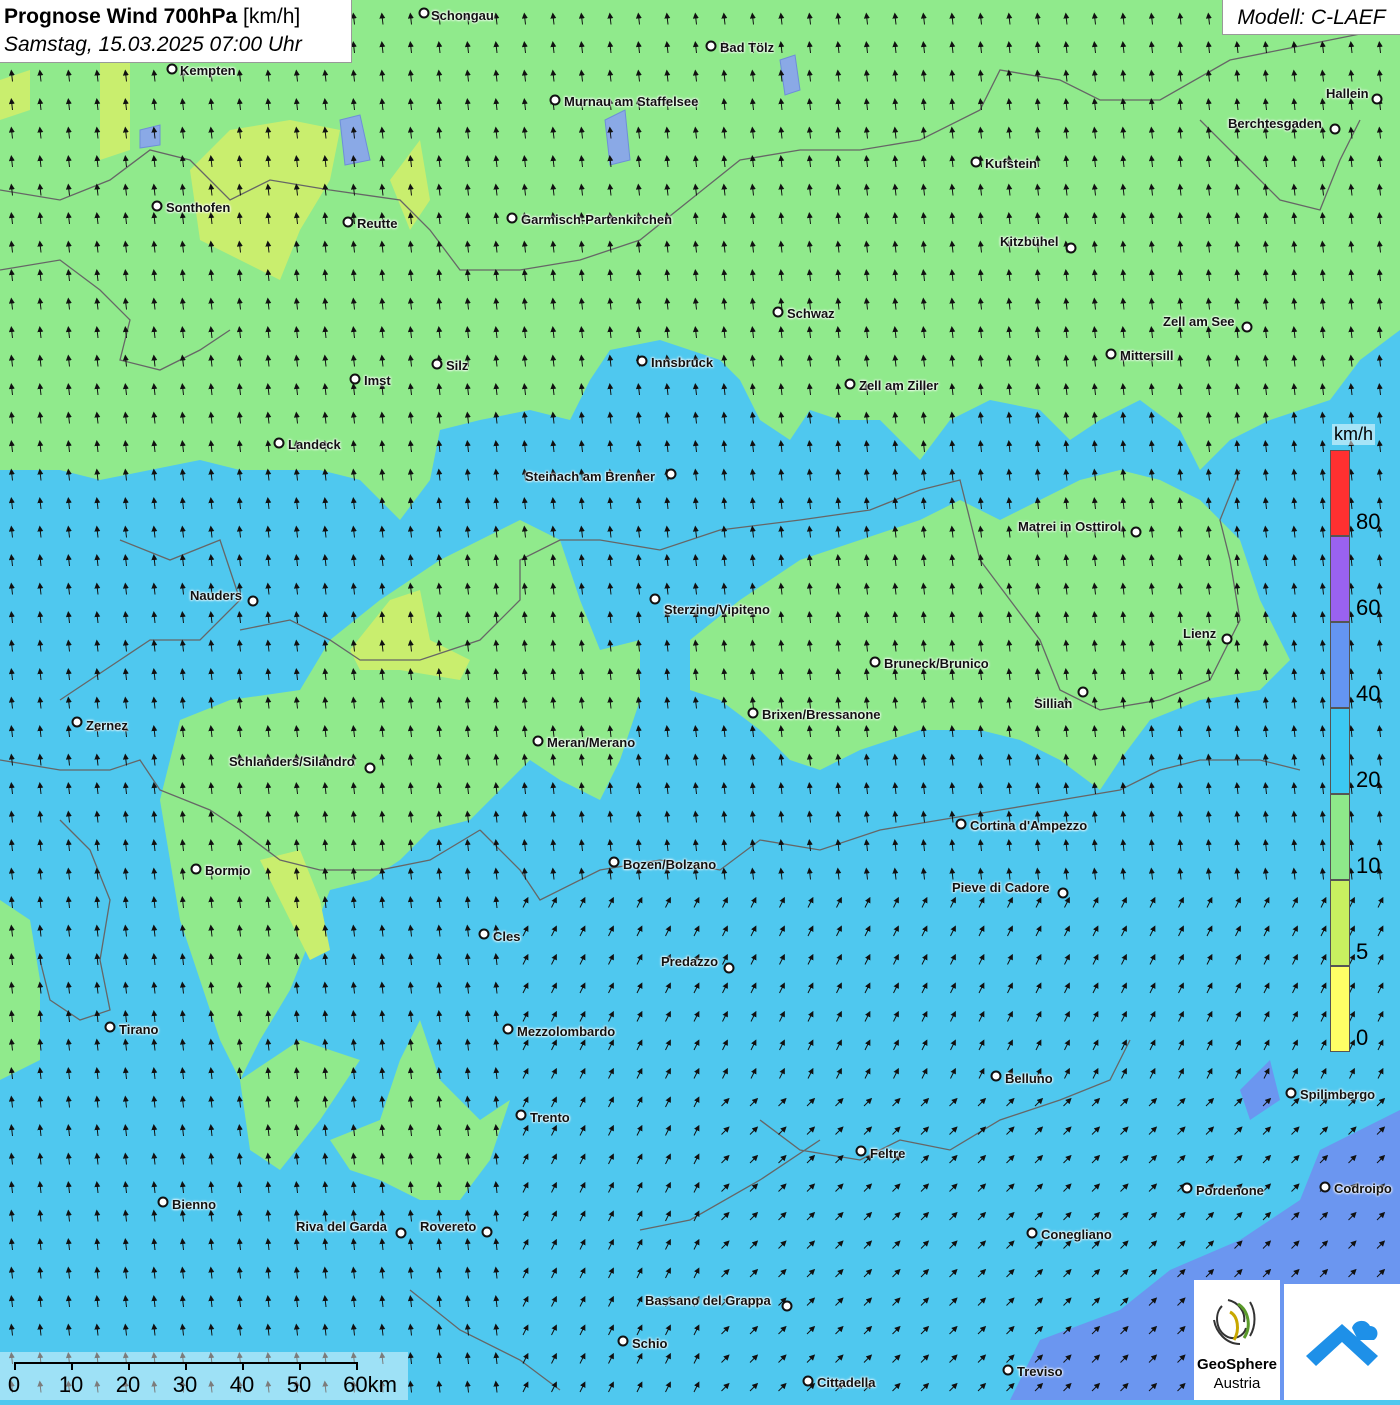  What do you see at coordinates (342, 1226) in the screenshot?
I see `city-label: Riva del Garda` at bounding box center [342, 1226].